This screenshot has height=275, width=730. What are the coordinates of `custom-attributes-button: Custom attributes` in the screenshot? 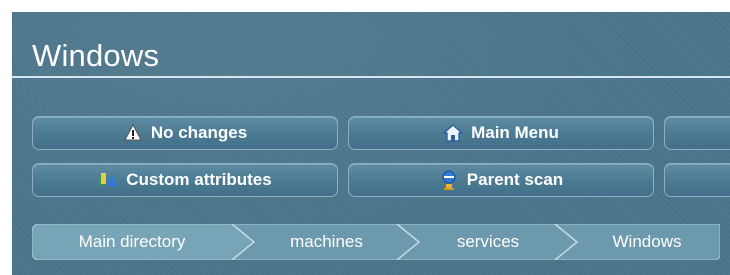 It's located at (185, 180).